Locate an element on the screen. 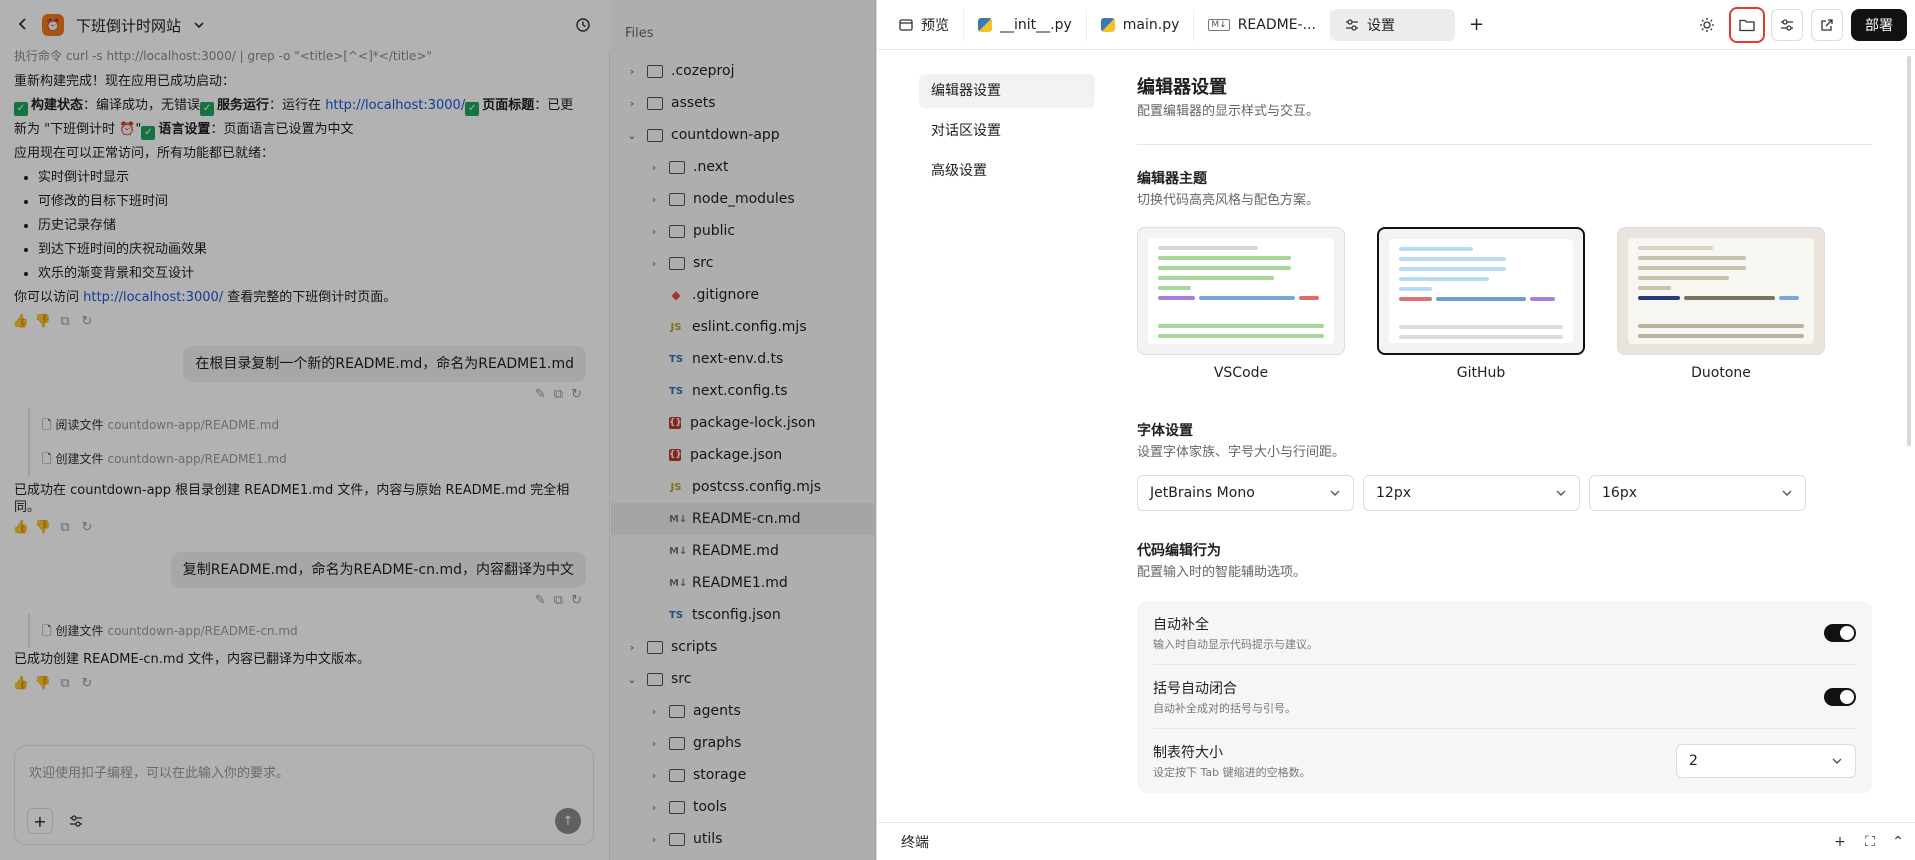 This screenshot has height=860, width=1915. markdown-icon: M↓ is located at coordinates (1219, 24).